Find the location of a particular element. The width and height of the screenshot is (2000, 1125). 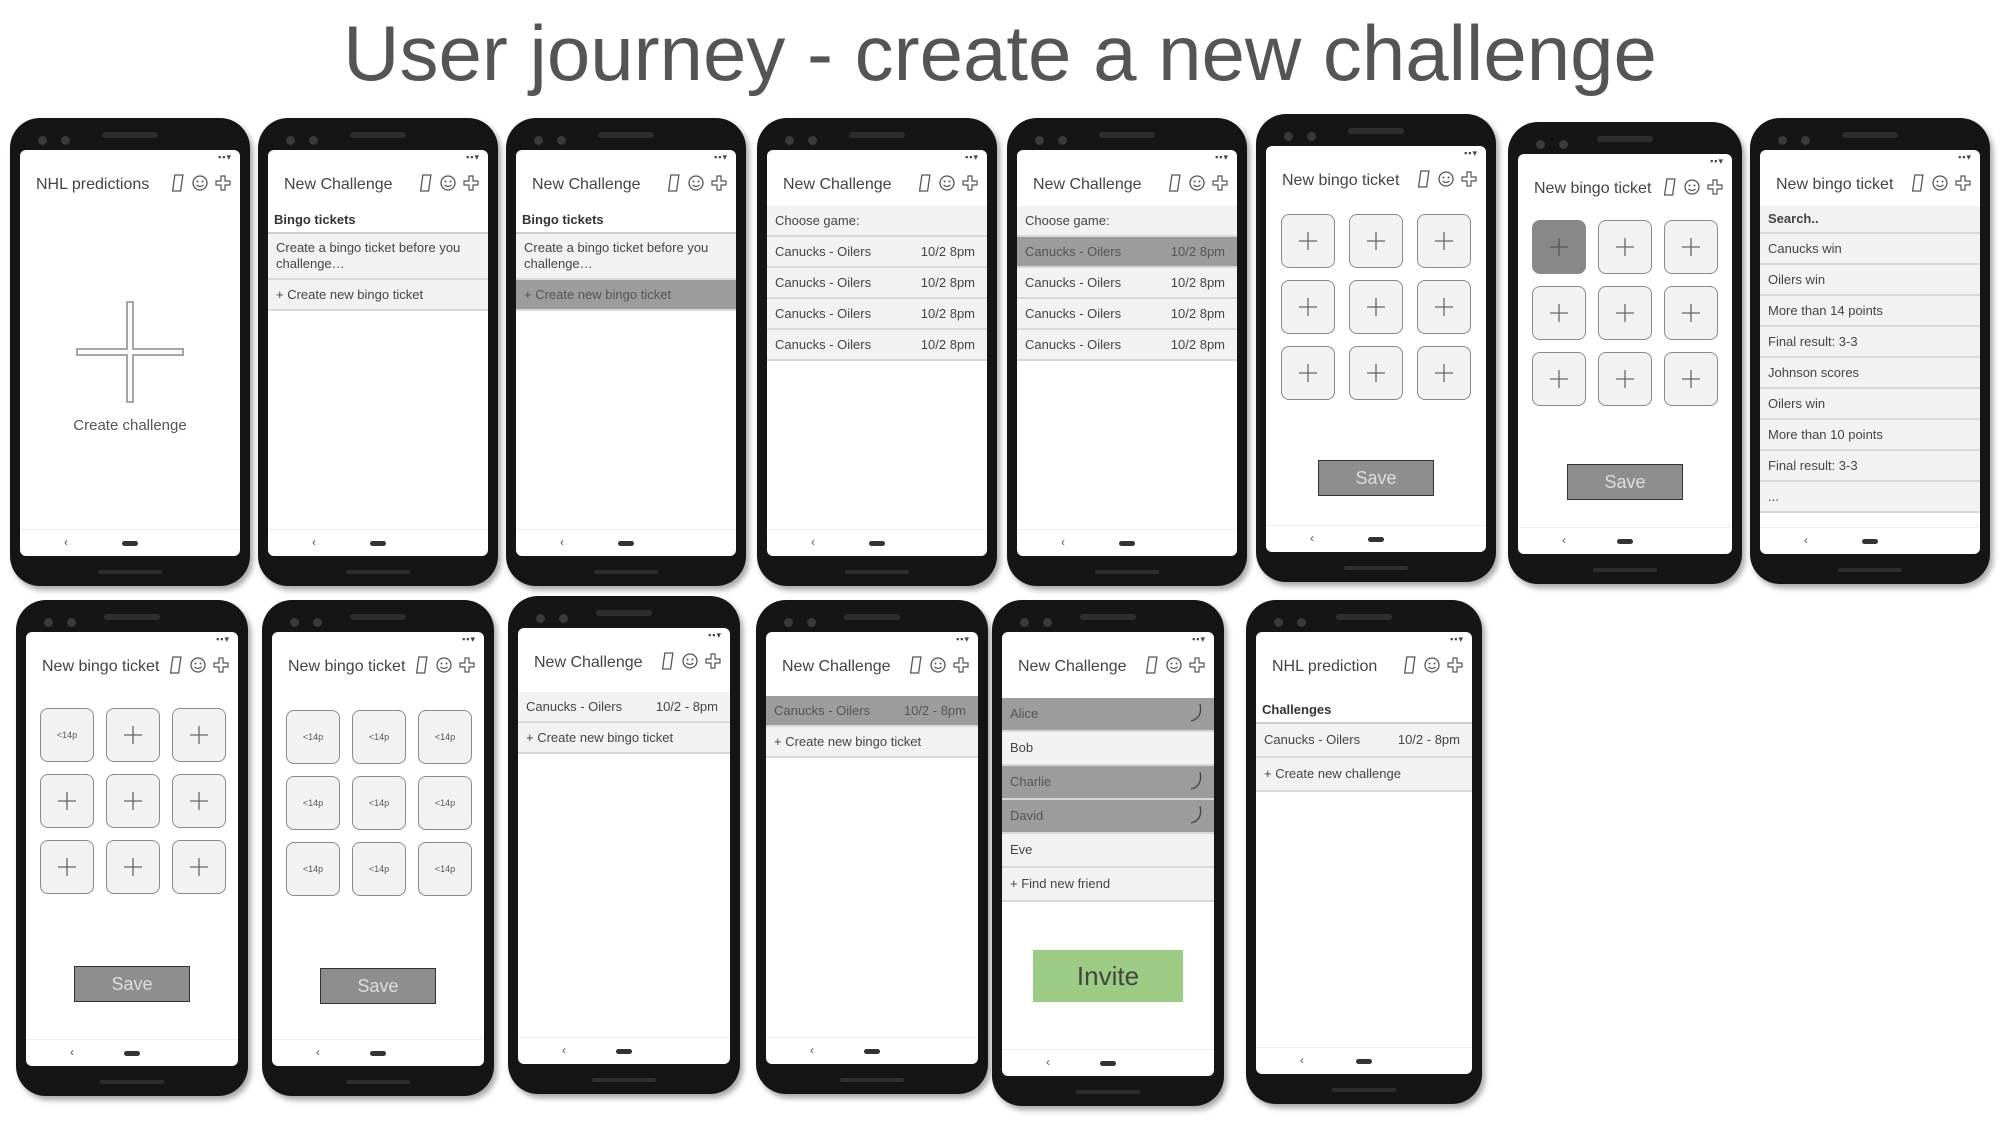

option-row: More than 10 points is located at coordinates (1870, 435).